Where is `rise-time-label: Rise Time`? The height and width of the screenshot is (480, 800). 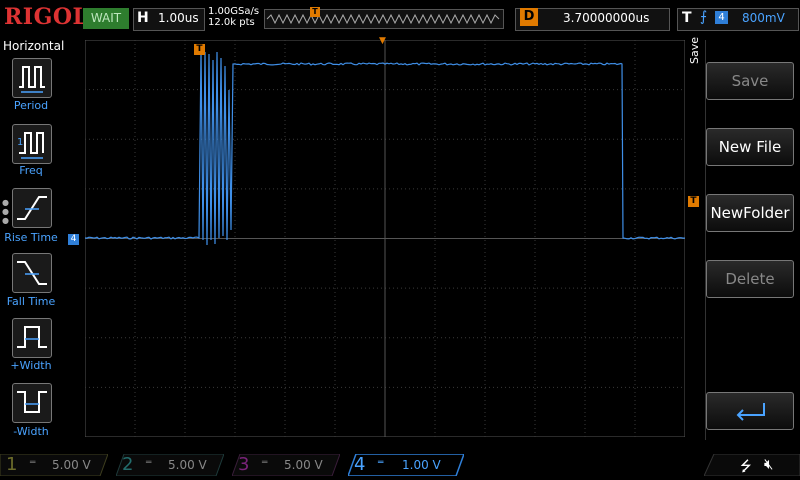 rise-time-label: Rise Time is located at coordinates (31, 237).